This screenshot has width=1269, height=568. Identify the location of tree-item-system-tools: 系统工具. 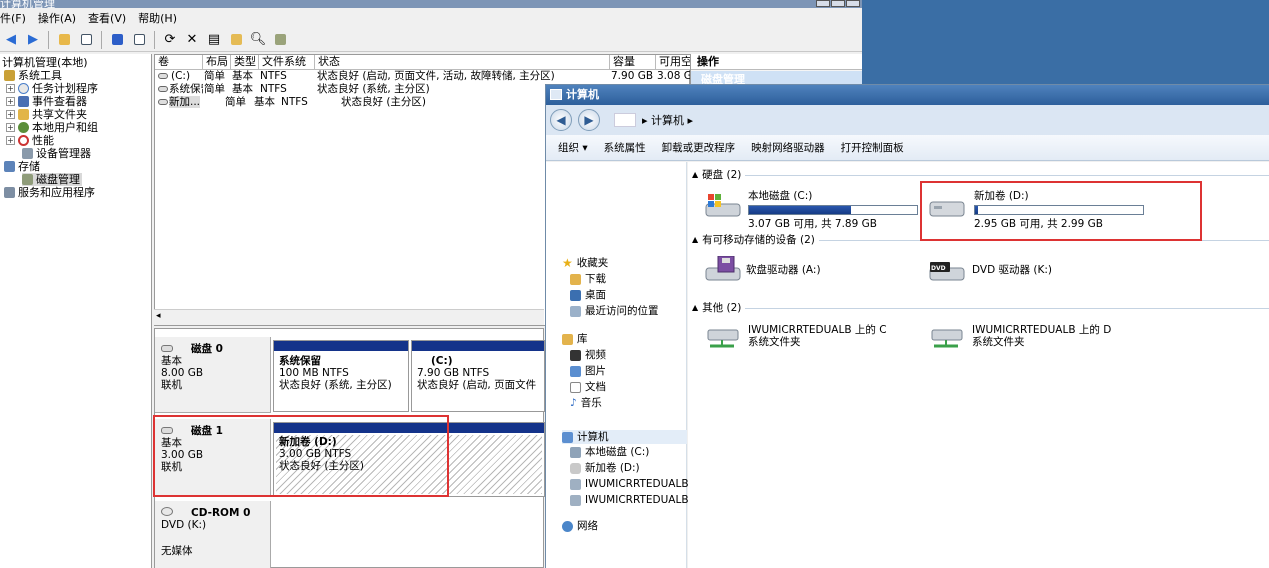
(33, 75).